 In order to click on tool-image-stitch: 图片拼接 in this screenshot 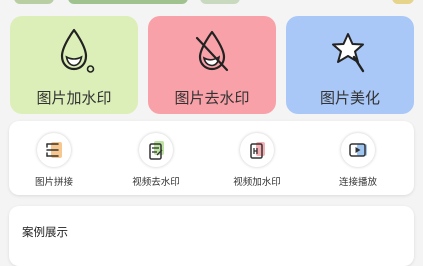, I will do `click(54, 161)`.